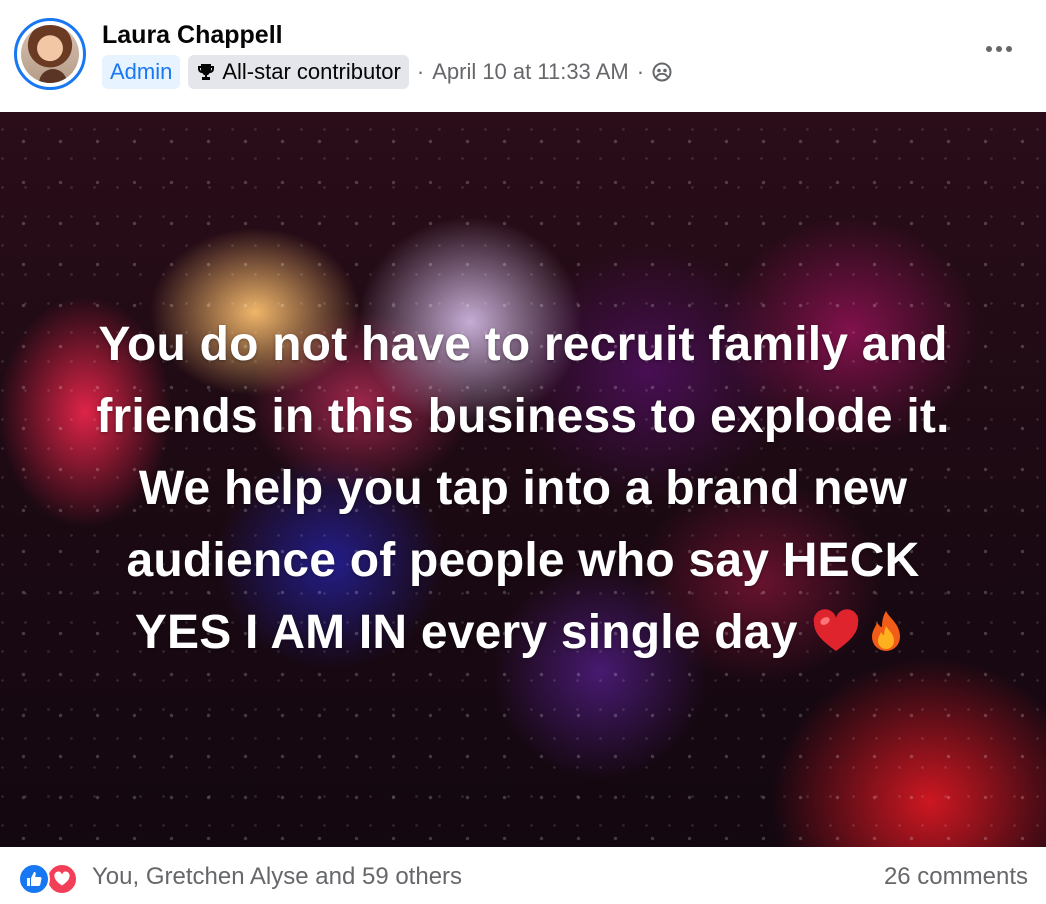 This screenshot has height=904, width=1046. What do you see at coordinates (192, 35) in the screenshot?
I see `author-name: Laura Chappell` at bounding box center [192, 35].